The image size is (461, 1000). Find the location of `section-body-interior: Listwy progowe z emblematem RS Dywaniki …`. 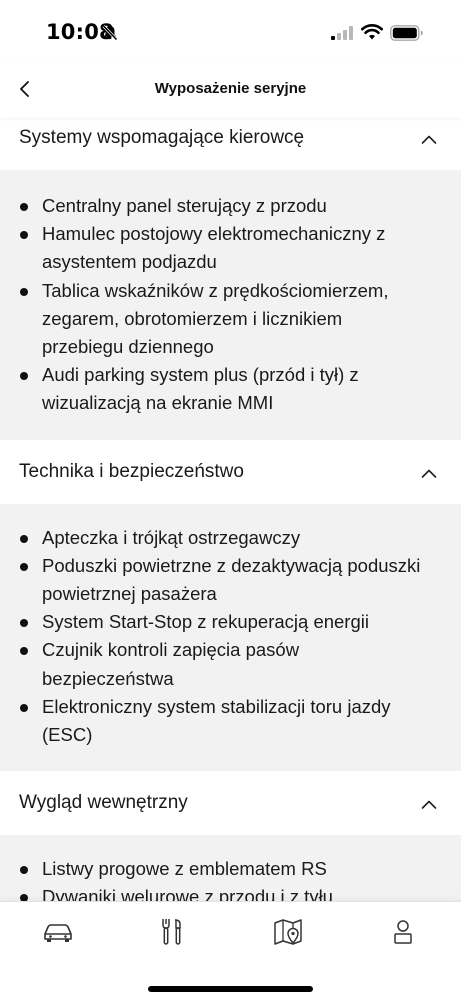

section-body-interior: Listwy progowe z emblematem RS Dywaniki … is located at coordinates (230, 868).